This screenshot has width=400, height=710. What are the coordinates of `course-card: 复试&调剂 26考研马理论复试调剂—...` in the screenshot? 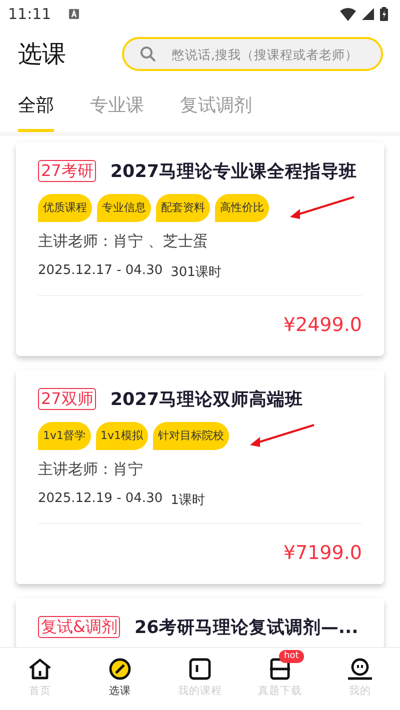 It's located at (200, 622).